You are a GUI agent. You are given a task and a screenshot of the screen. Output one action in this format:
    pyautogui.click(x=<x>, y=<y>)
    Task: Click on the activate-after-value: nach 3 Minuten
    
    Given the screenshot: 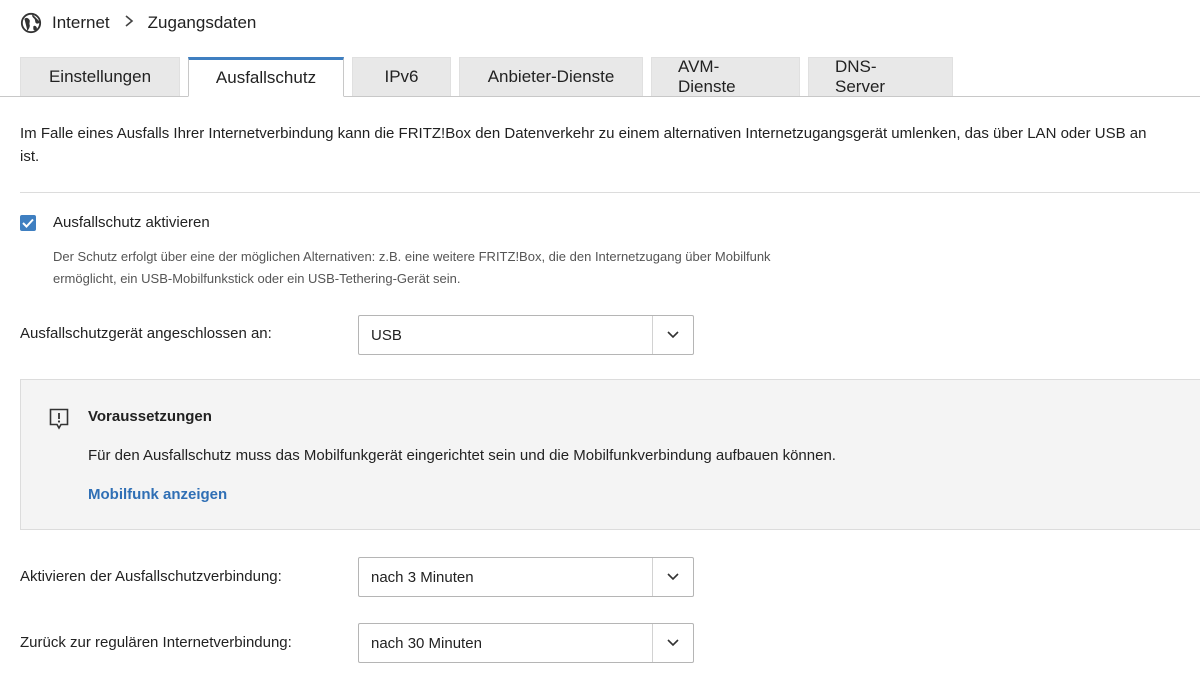 What is the action you would take?
    pyautogui.click(x=422, y=577)
    